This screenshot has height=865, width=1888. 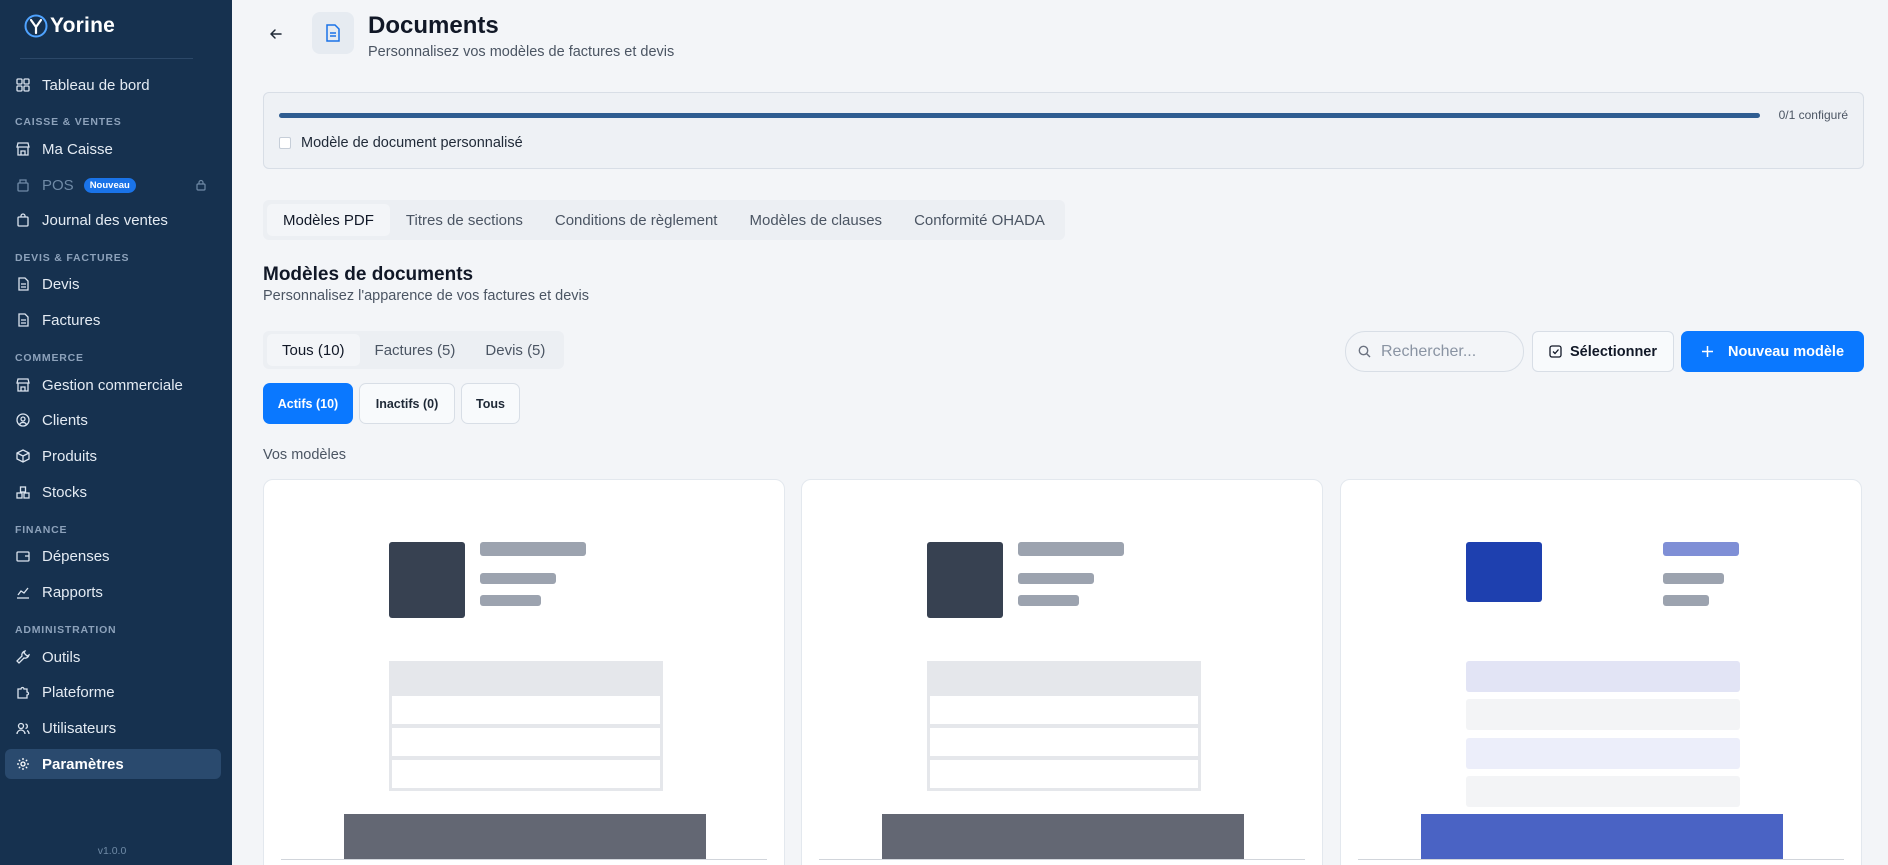 I want to click on progress-bar, so click(x=1019, y=115).